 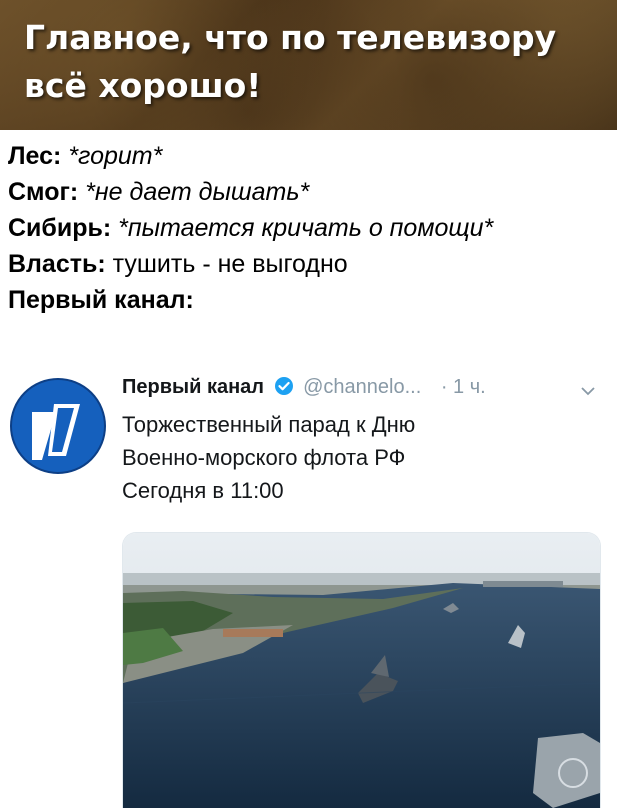 What do you see at coordinates (463, 387) in the screenshot?
I see `tweet-time: · 1 ч.` at bounding box center [463, 387].